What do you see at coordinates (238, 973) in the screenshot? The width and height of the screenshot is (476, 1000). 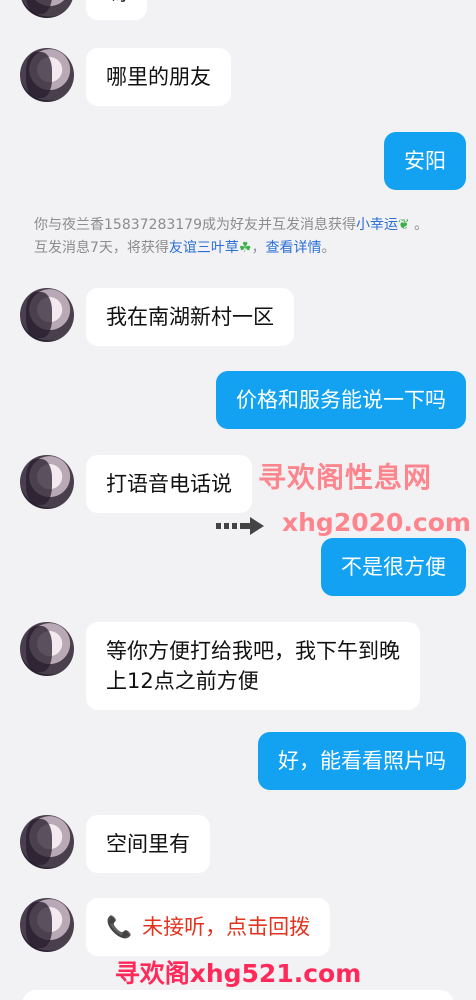 I see `watermark-bottom: 寻欢阁xhg521.com` at bounding box center [238, 973].